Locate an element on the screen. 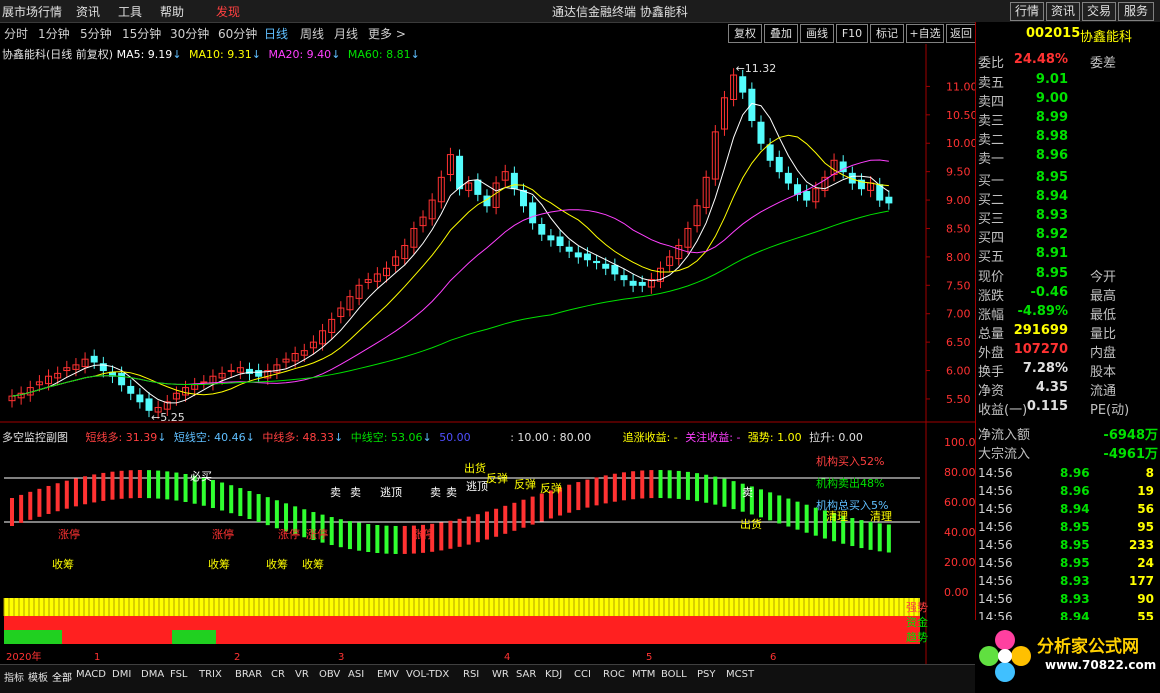 The width and height of the screenshot is (1160, 693). signal-tag: 收筹 is located at coordinates (313, 564).